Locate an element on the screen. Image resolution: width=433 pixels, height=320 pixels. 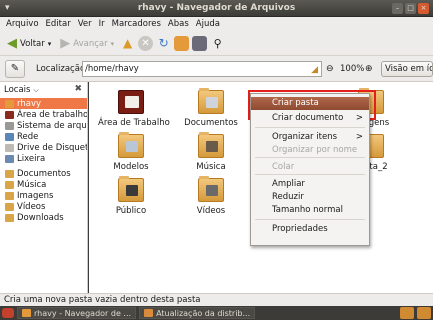
back-button: ◀ Voltar ▾ is located at coordinates (29, 44).